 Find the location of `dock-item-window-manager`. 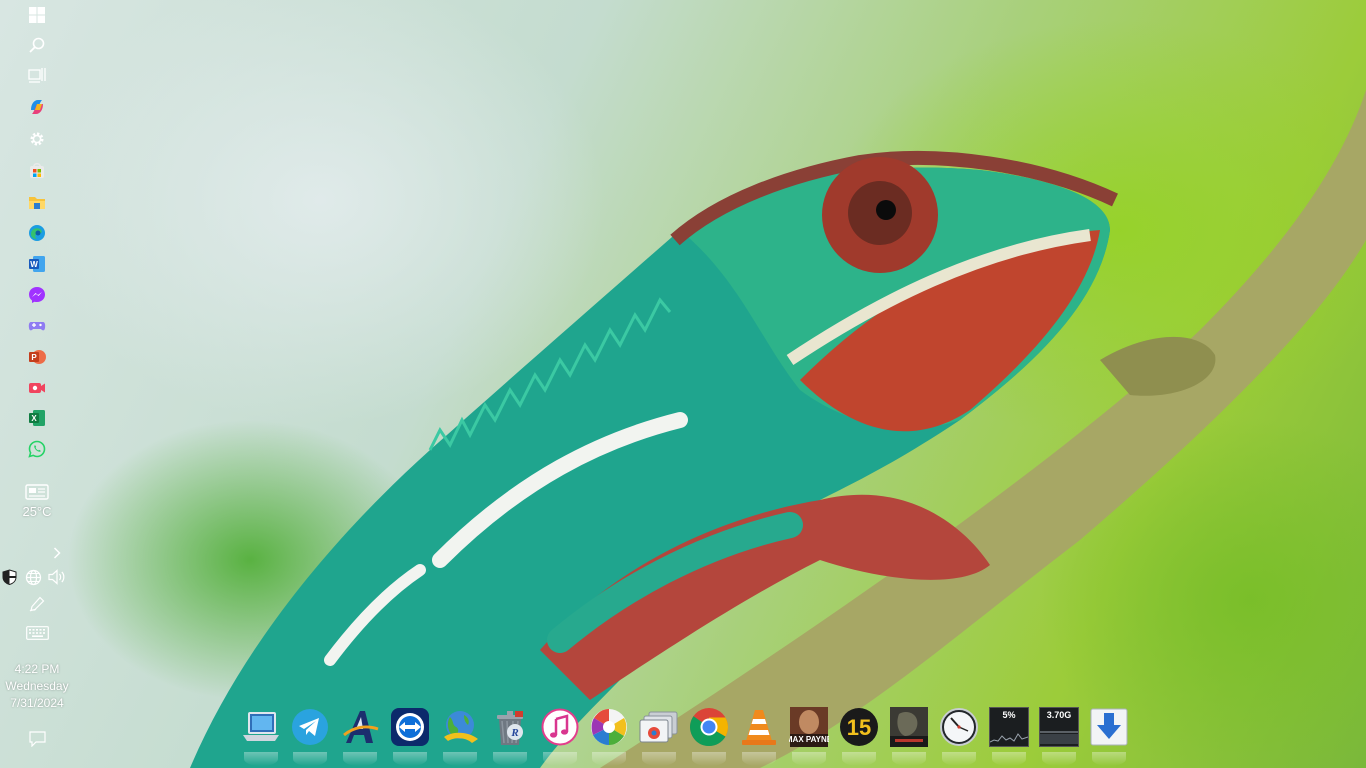

dock-item-window-manager is located at coordinates (659, 736).